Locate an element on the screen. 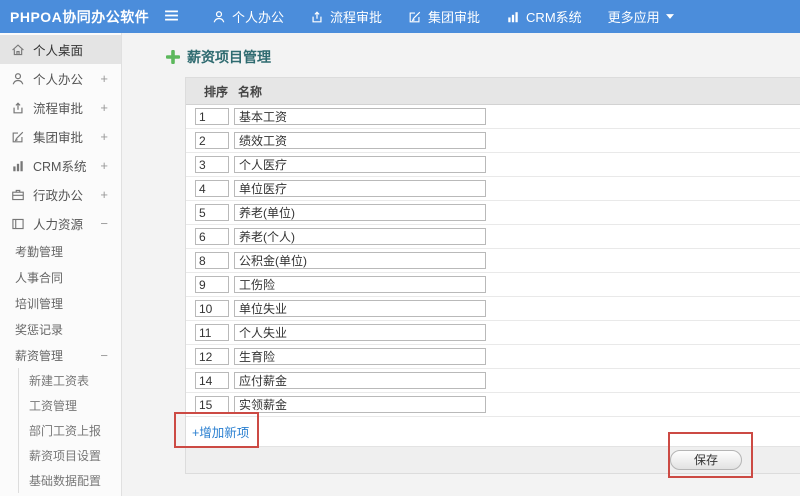 The width and height of the screenshot is (800, 496). sidebar-item: 个人办公 + is located at coordinates (60, 78).